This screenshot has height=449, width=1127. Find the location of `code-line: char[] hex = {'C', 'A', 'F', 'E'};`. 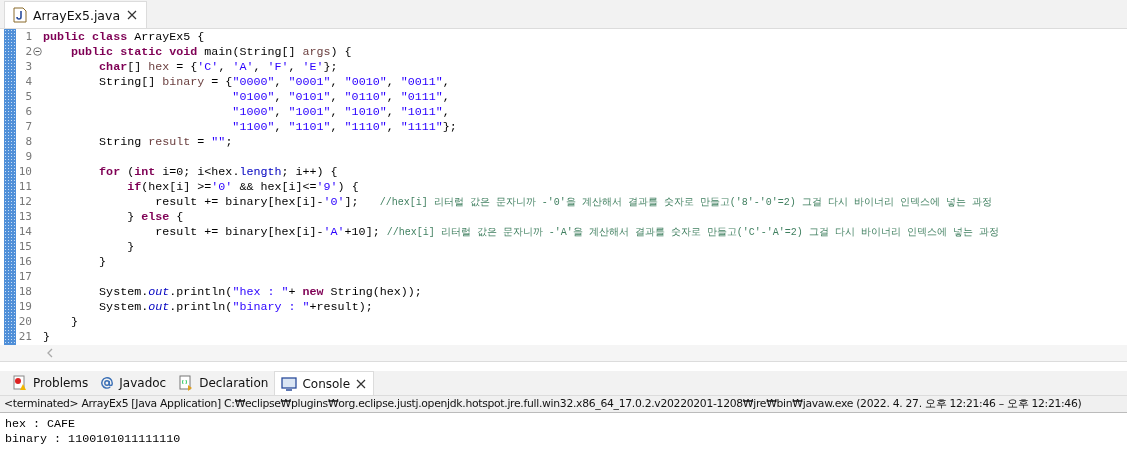

code-line: char[] hex = {'C', 'A', 'F', 'E'}; is located at coordinates (218, 66).